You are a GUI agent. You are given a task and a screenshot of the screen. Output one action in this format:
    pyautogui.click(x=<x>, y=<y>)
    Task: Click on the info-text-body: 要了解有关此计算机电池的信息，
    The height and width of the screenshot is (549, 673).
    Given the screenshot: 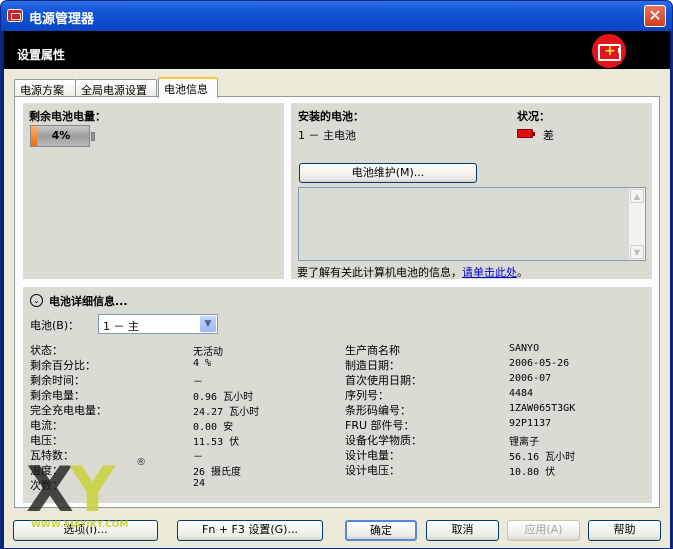 What is the action you would take?
    pyautogui.click(x=379, y=272)
    